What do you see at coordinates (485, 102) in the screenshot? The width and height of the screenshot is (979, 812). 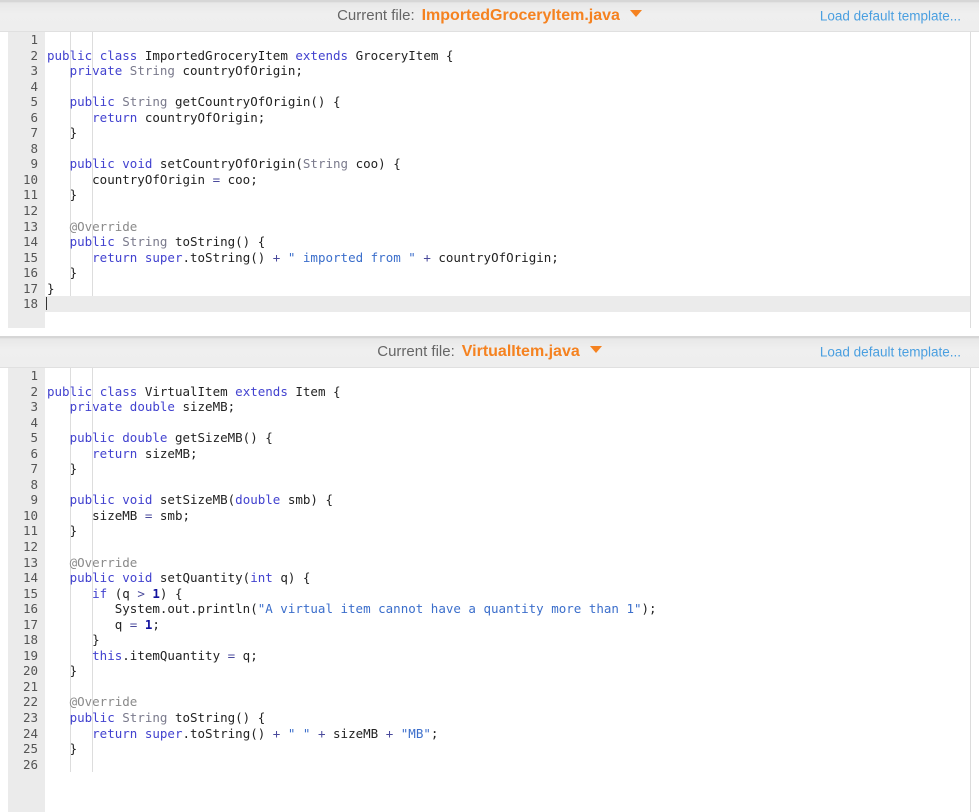 I see `code-line: 5 public String getCountryOfOrigin() {` at bounding box center [485, 102].